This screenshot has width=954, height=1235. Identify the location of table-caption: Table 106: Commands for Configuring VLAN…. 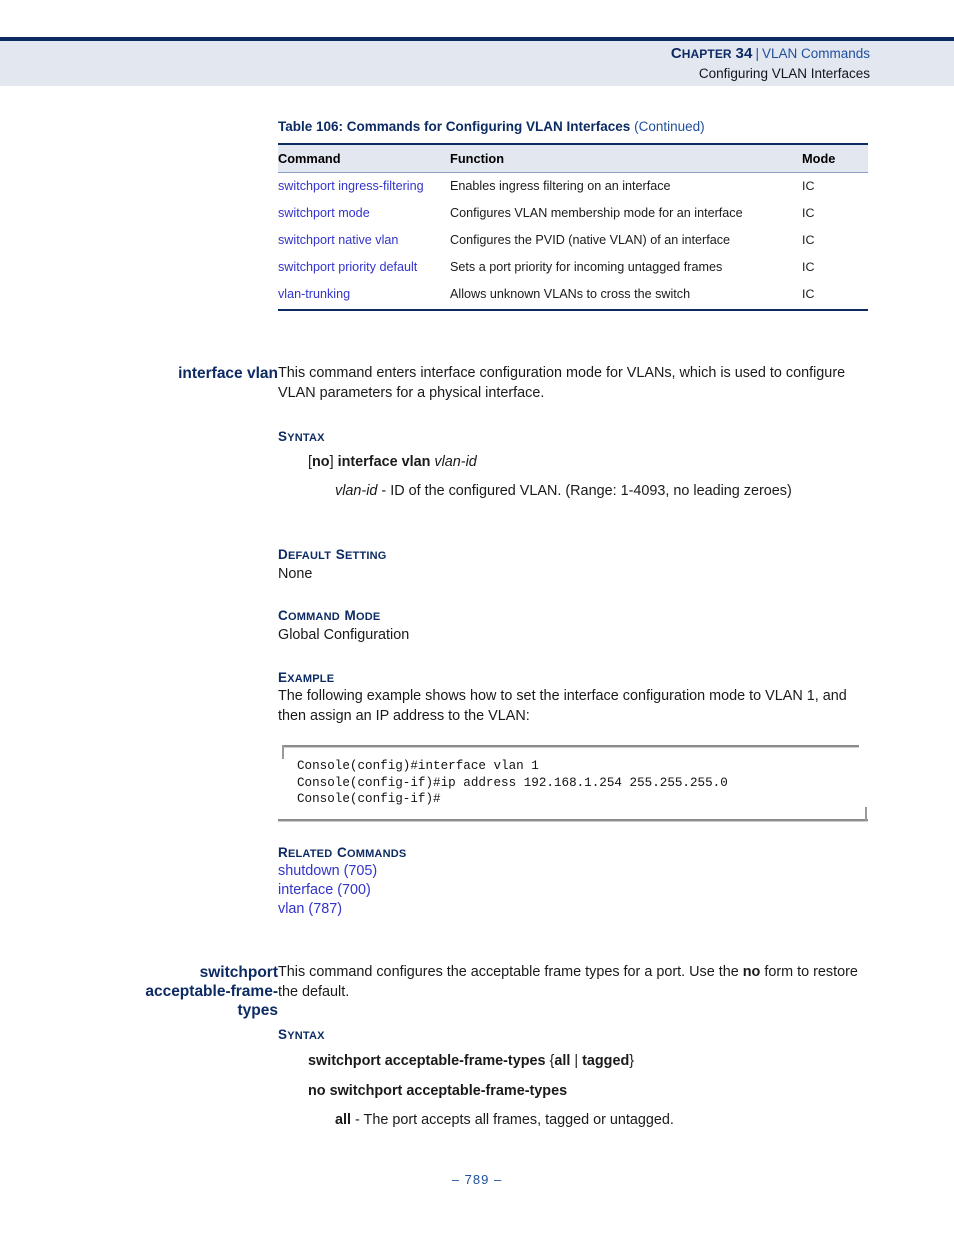
(578, 126).